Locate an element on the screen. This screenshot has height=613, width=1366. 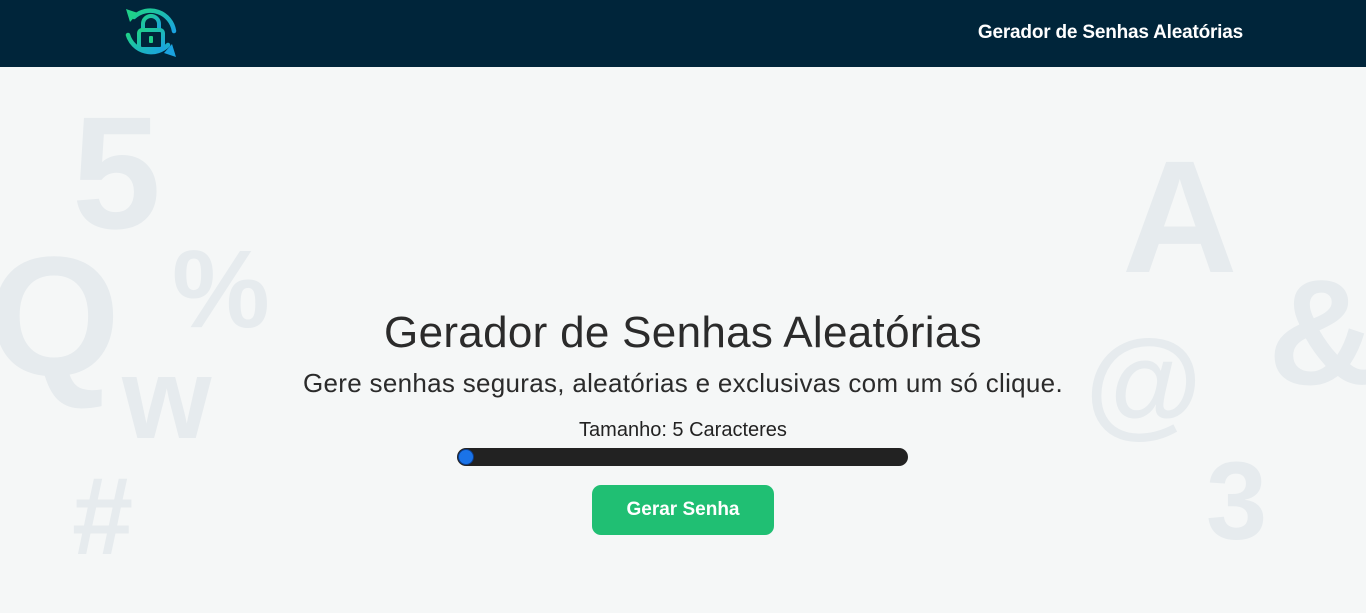
bg-glyph-hash: # is located at coordinates (103, 516).